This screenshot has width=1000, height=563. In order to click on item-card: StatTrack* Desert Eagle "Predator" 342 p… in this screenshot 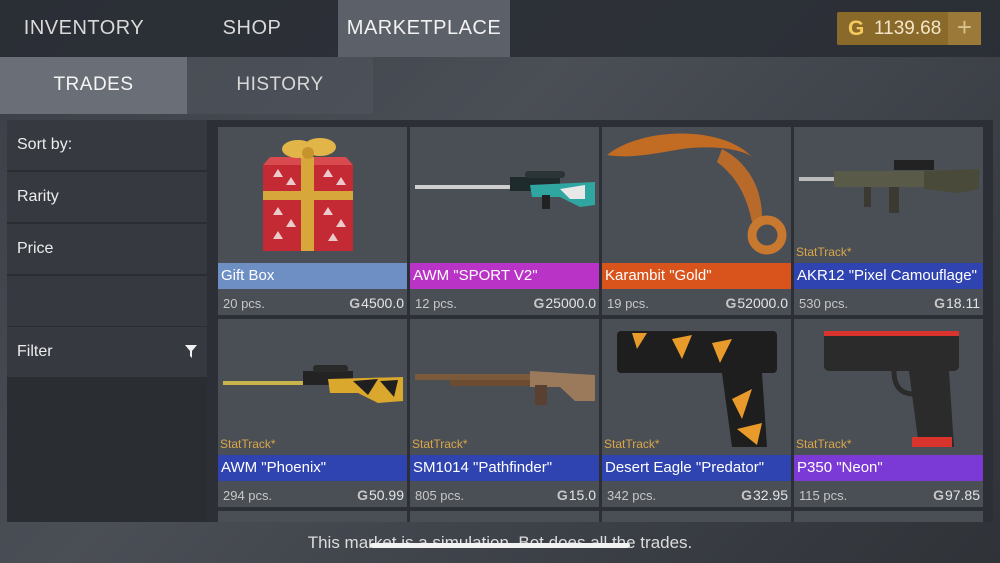, I will do `click(696, 413)`.